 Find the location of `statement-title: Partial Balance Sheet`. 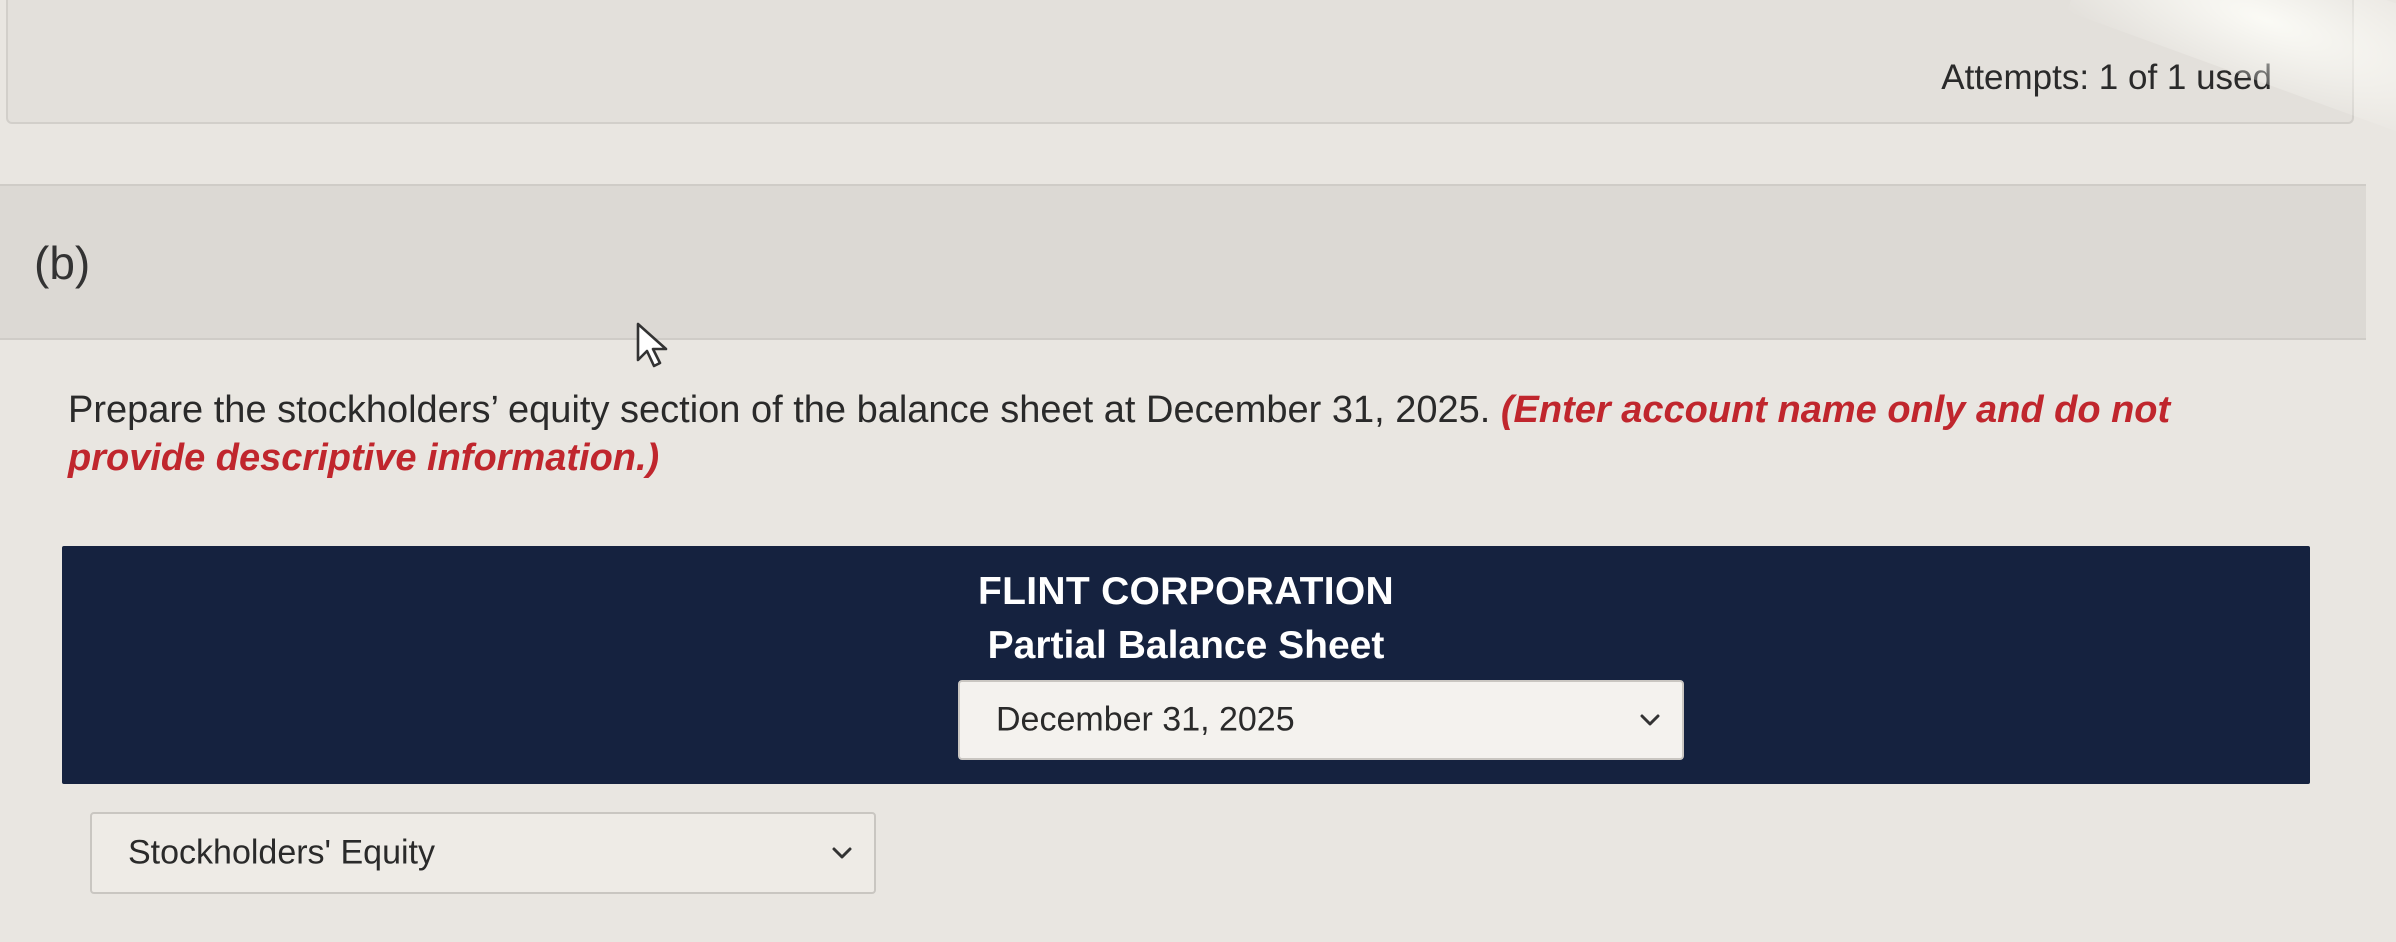

statement-title: Partial Balance Sheet is located at coordinates (1186, 645).